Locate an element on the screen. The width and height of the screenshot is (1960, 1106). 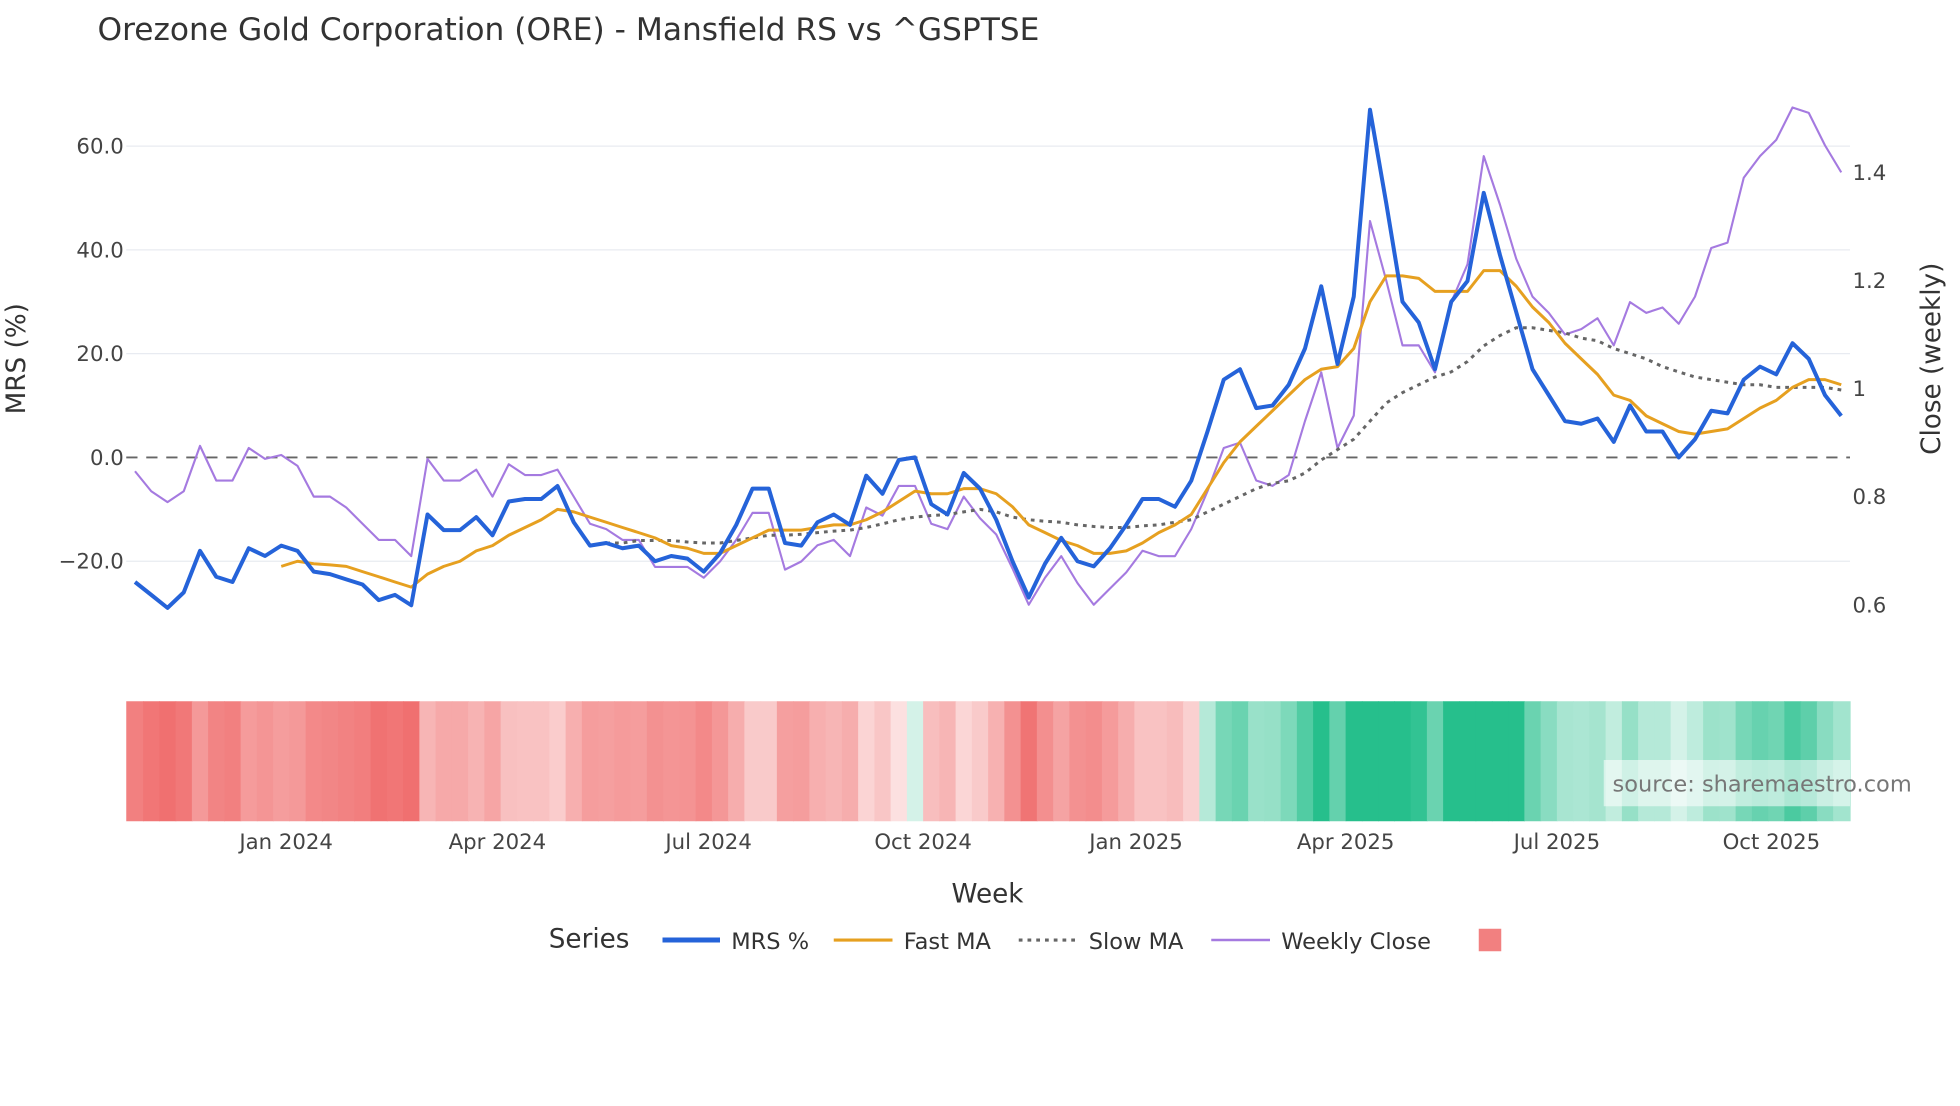
legend-item-slow-ma: Slow MA is located at coordinates (1101, 942).